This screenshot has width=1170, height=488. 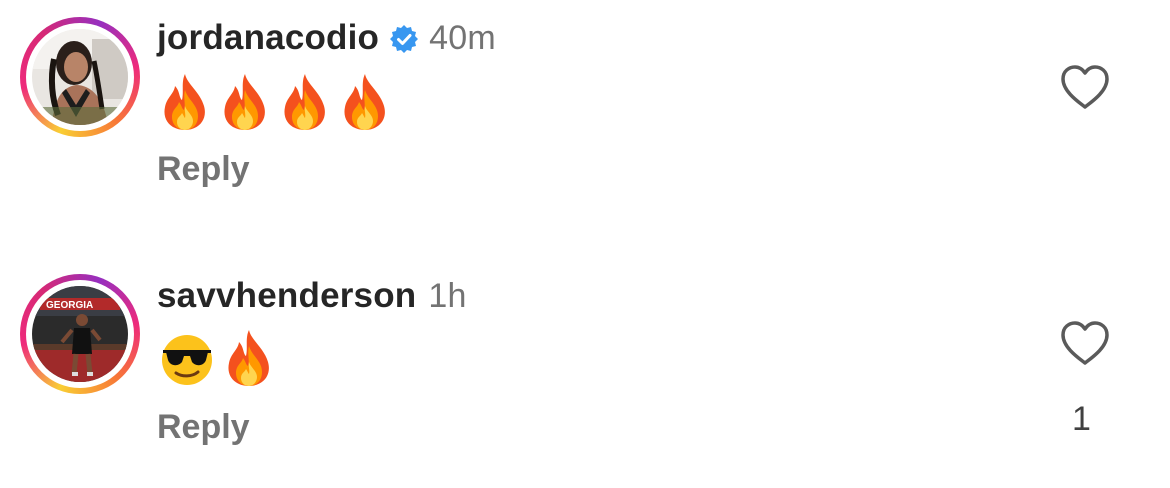 I want to click on avatar, so click(x=80, y=77).